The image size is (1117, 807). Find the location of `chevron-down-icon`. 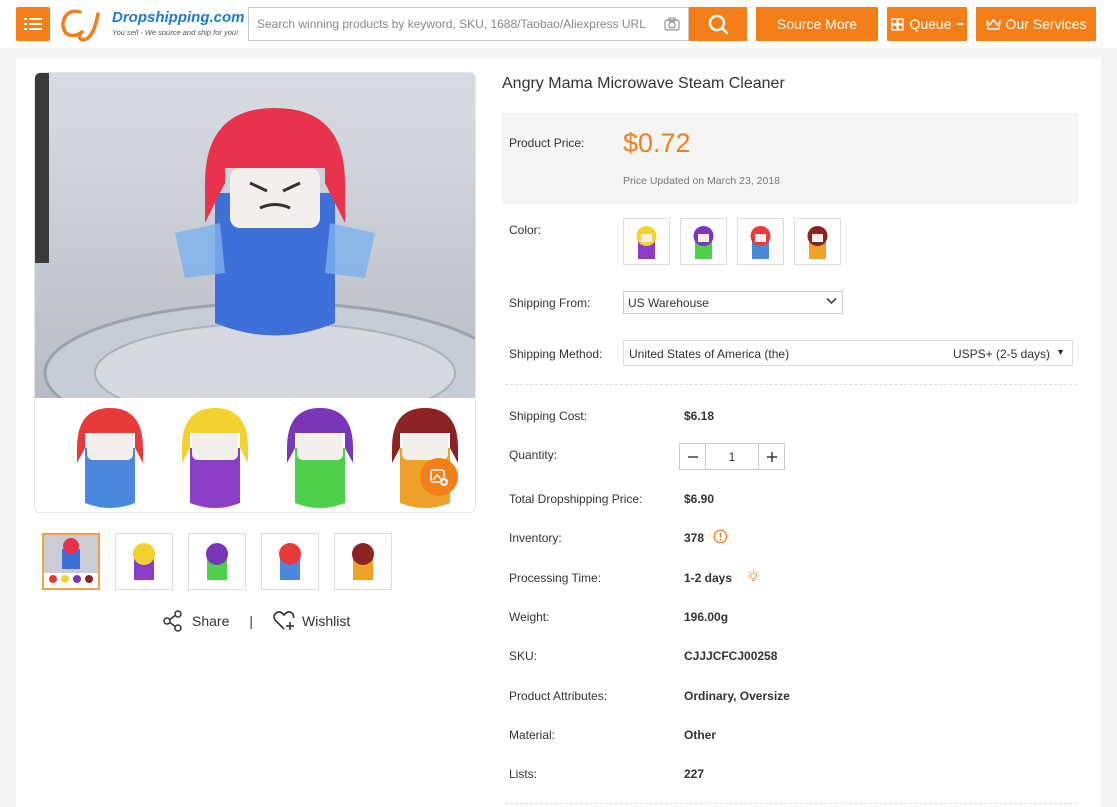

chevron-down-icon is located at coordinates (831, 301).